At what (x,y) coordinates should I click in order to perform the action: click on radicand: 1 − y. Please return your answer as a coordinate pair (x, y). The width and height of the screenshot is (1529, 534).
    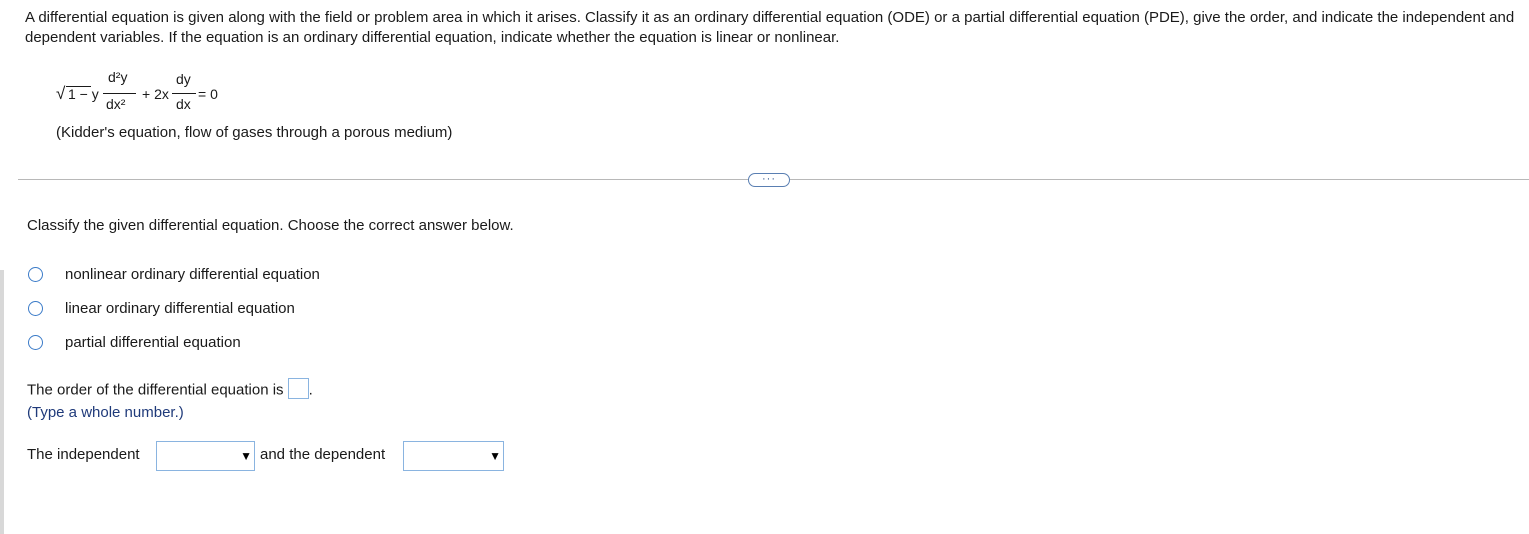
    Looking at the image, I should click on (83, 94).